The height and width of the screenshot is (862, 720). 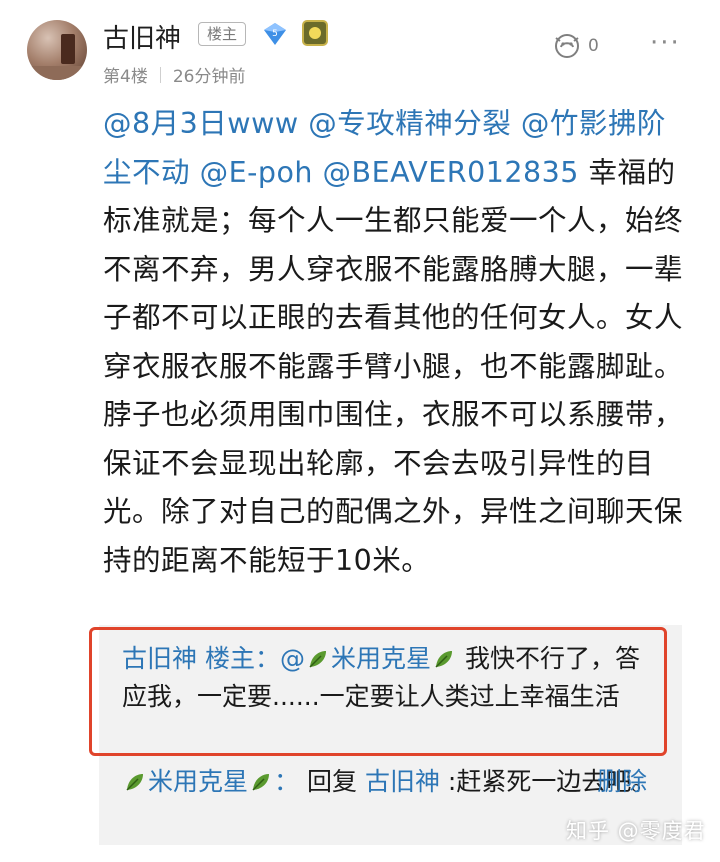 What do you see at coordinates (198, 781) in the screenshot?
I see `reply-author: 米用克星` at bounding box center [198, 781].